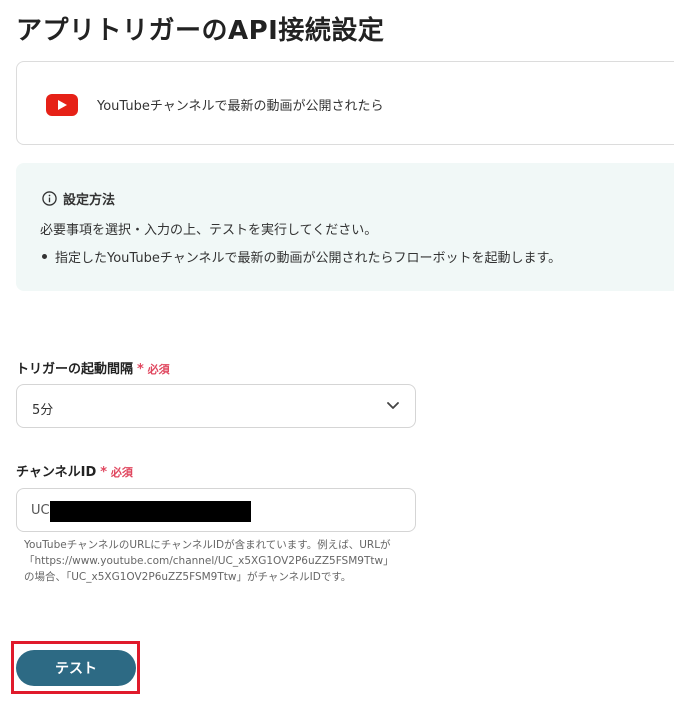 This screenshot has width=674, height=705. What do you see at coordinates (76, 668) in the screenshot?
I see `test-button: テスト` at bounding box center [76, 668].